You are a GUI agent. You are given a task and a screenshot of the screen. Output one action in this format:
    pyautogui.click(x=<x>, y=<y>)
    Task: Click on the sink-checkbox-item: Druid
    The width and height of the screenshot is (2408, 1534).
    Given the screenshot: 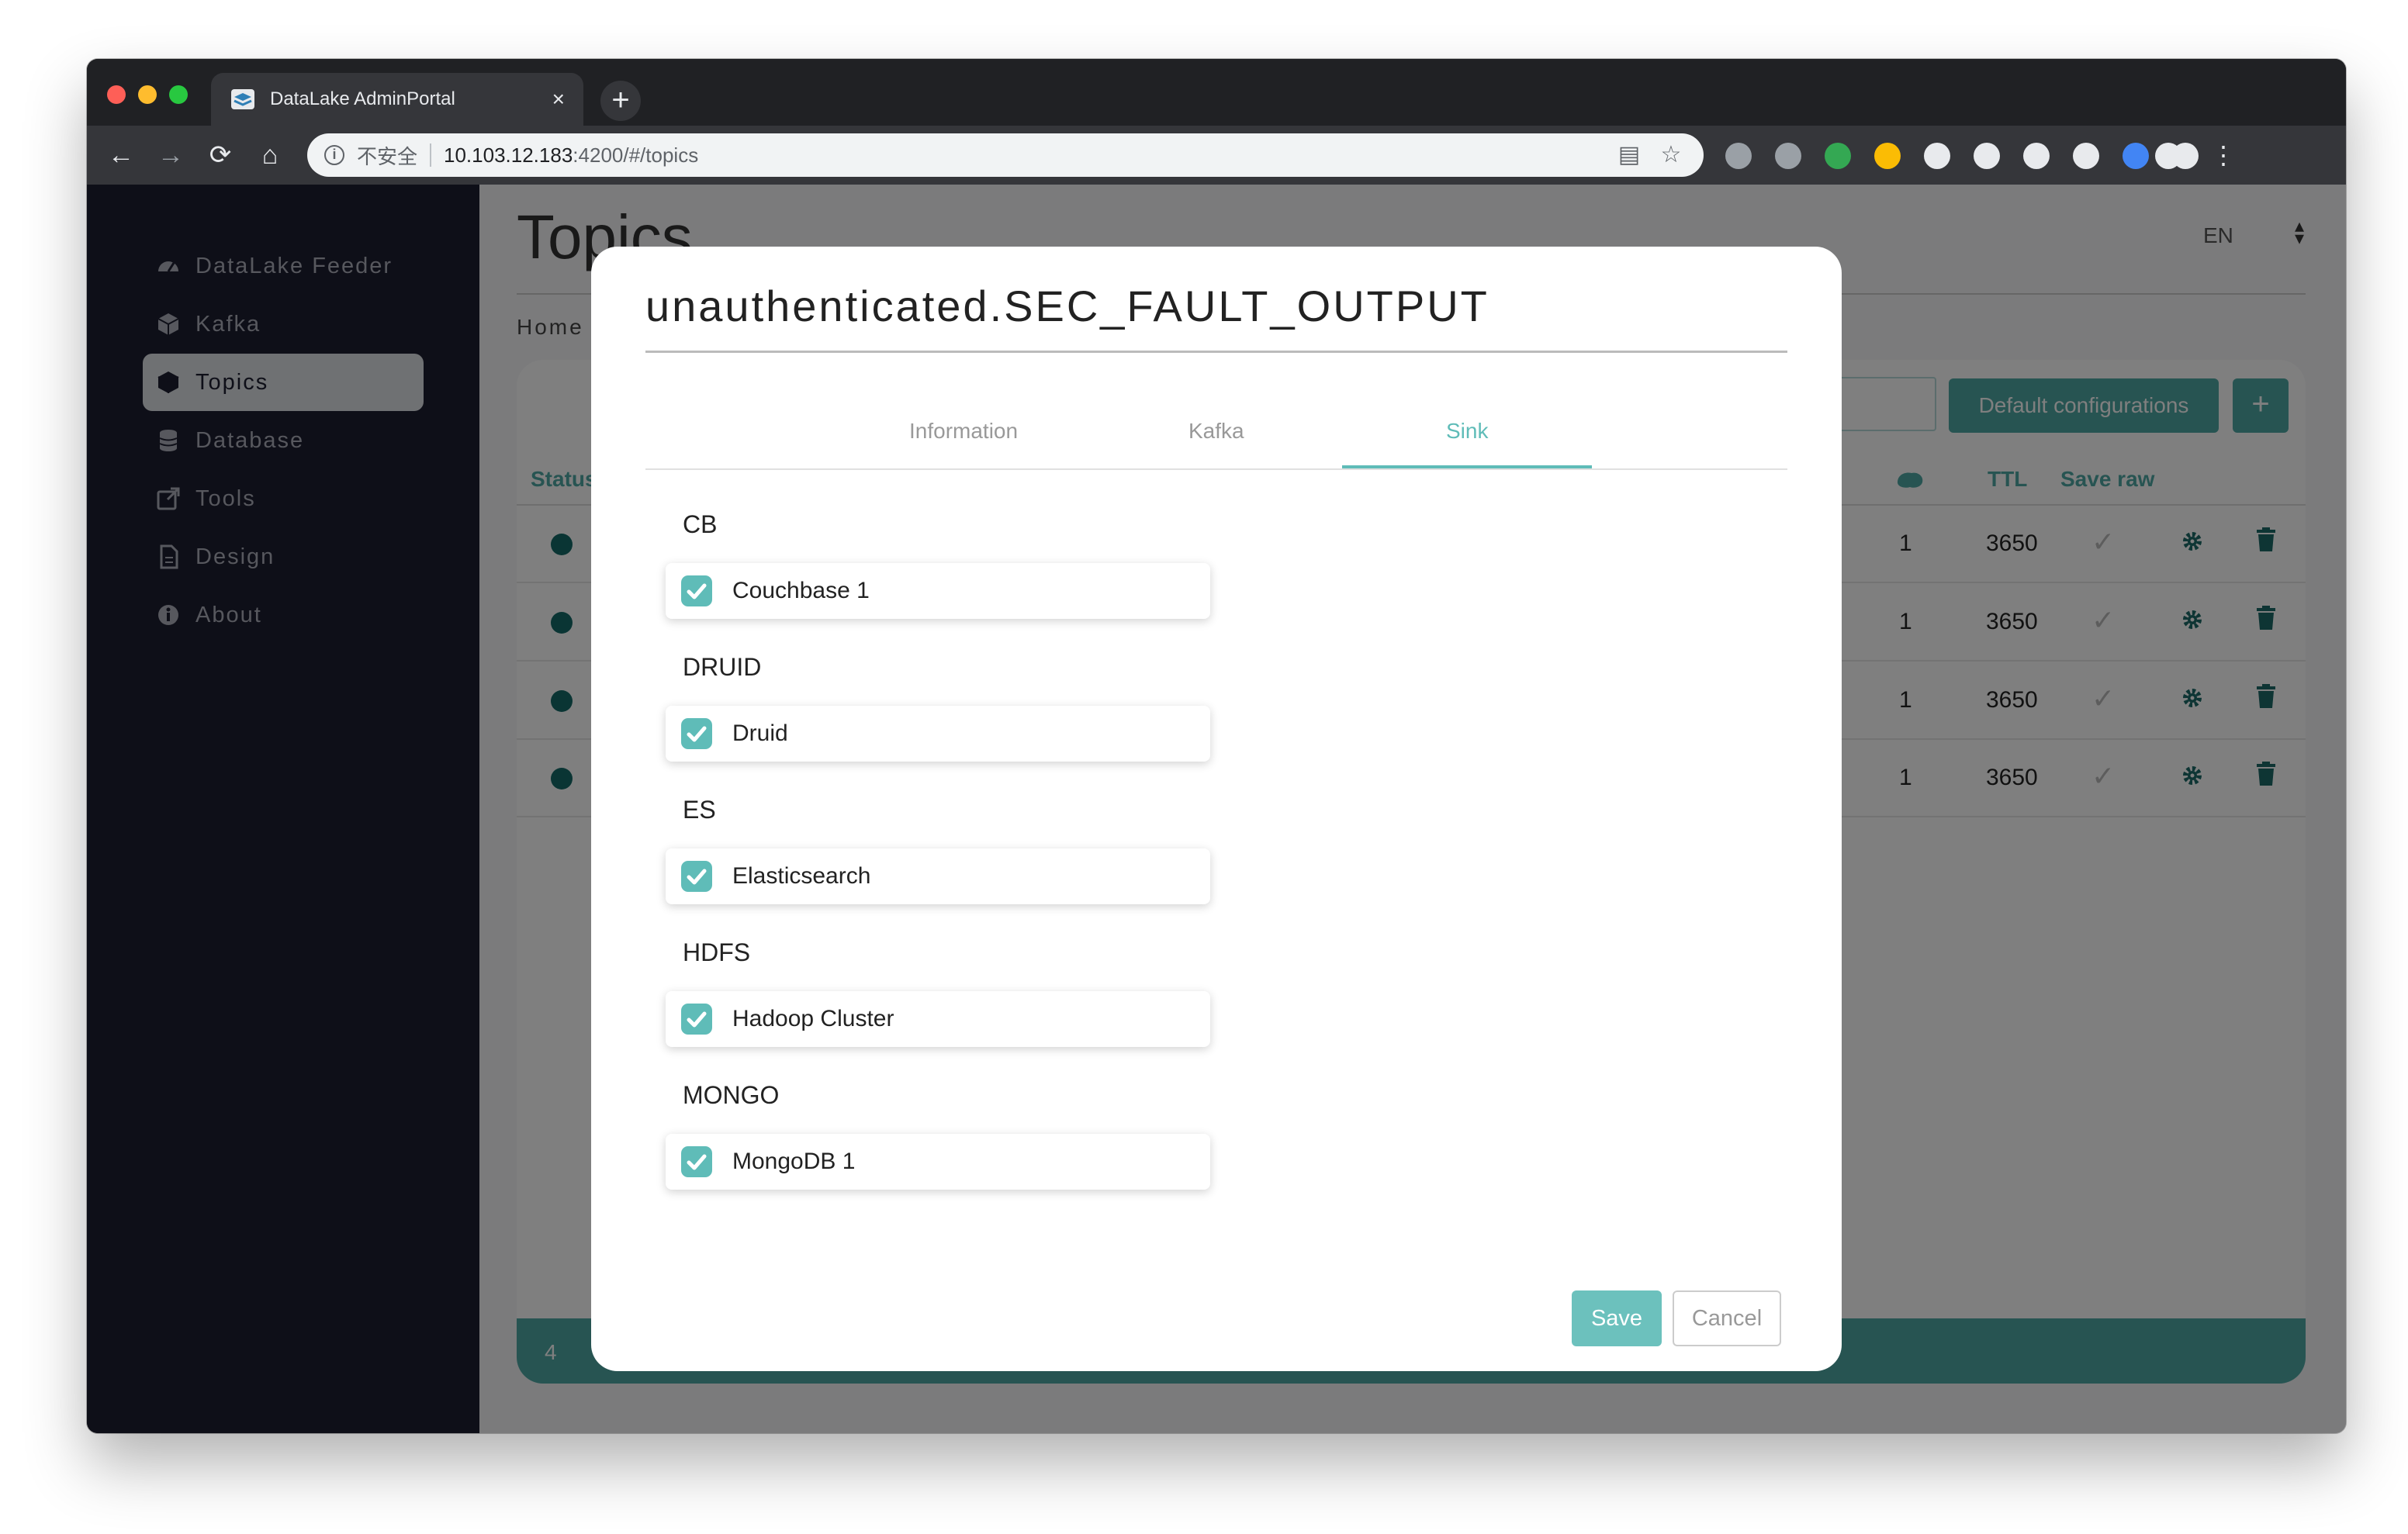 What is the action you would take?
    pyautogui.click(x=938, y=734)
    